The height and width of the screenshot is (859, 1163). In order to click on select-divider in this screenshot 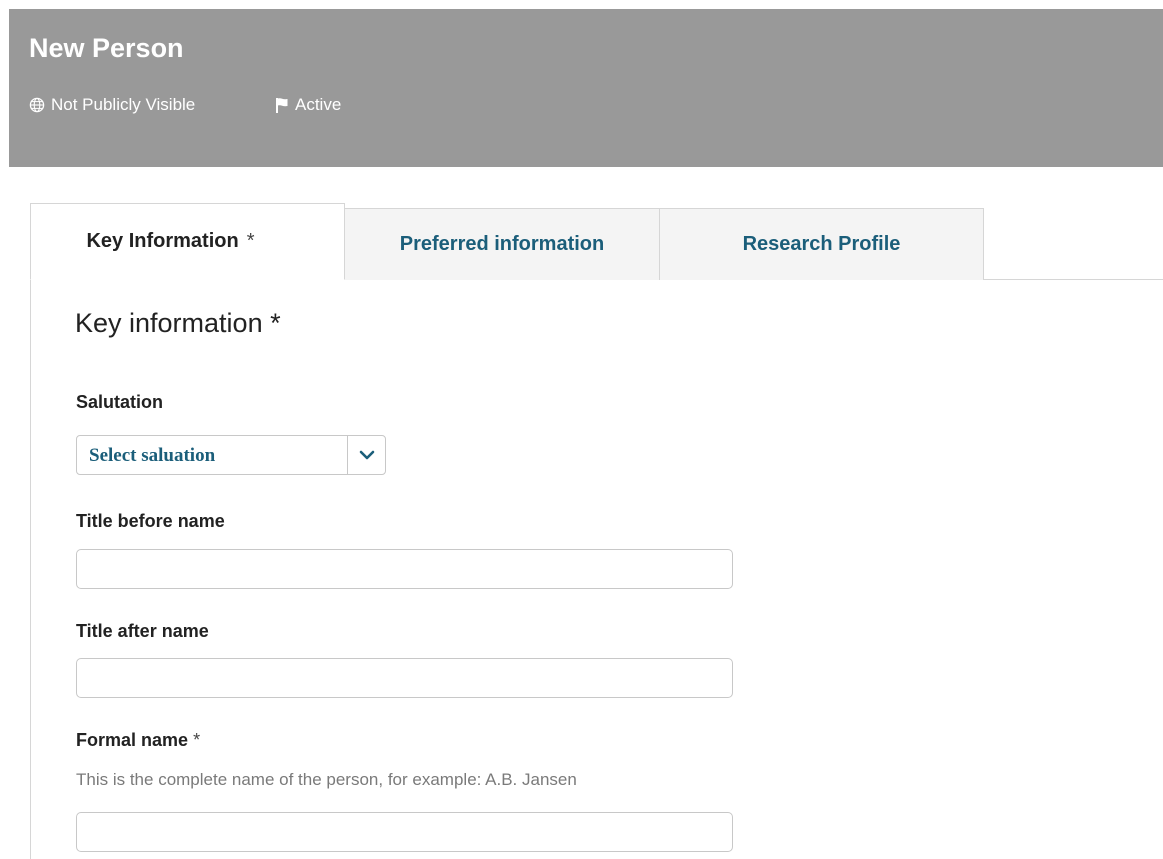, I will do `click(347, 455)`.